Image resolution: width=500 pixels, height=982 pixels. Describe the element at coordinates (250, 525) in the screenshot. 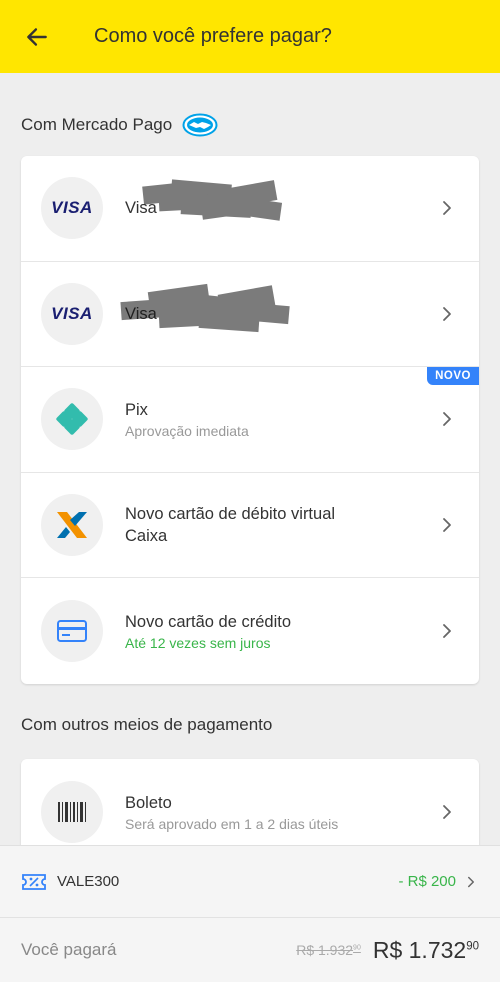

I see `payment-option-caixa-debit: Novo cartão de débito virtual Caixa` at that location.